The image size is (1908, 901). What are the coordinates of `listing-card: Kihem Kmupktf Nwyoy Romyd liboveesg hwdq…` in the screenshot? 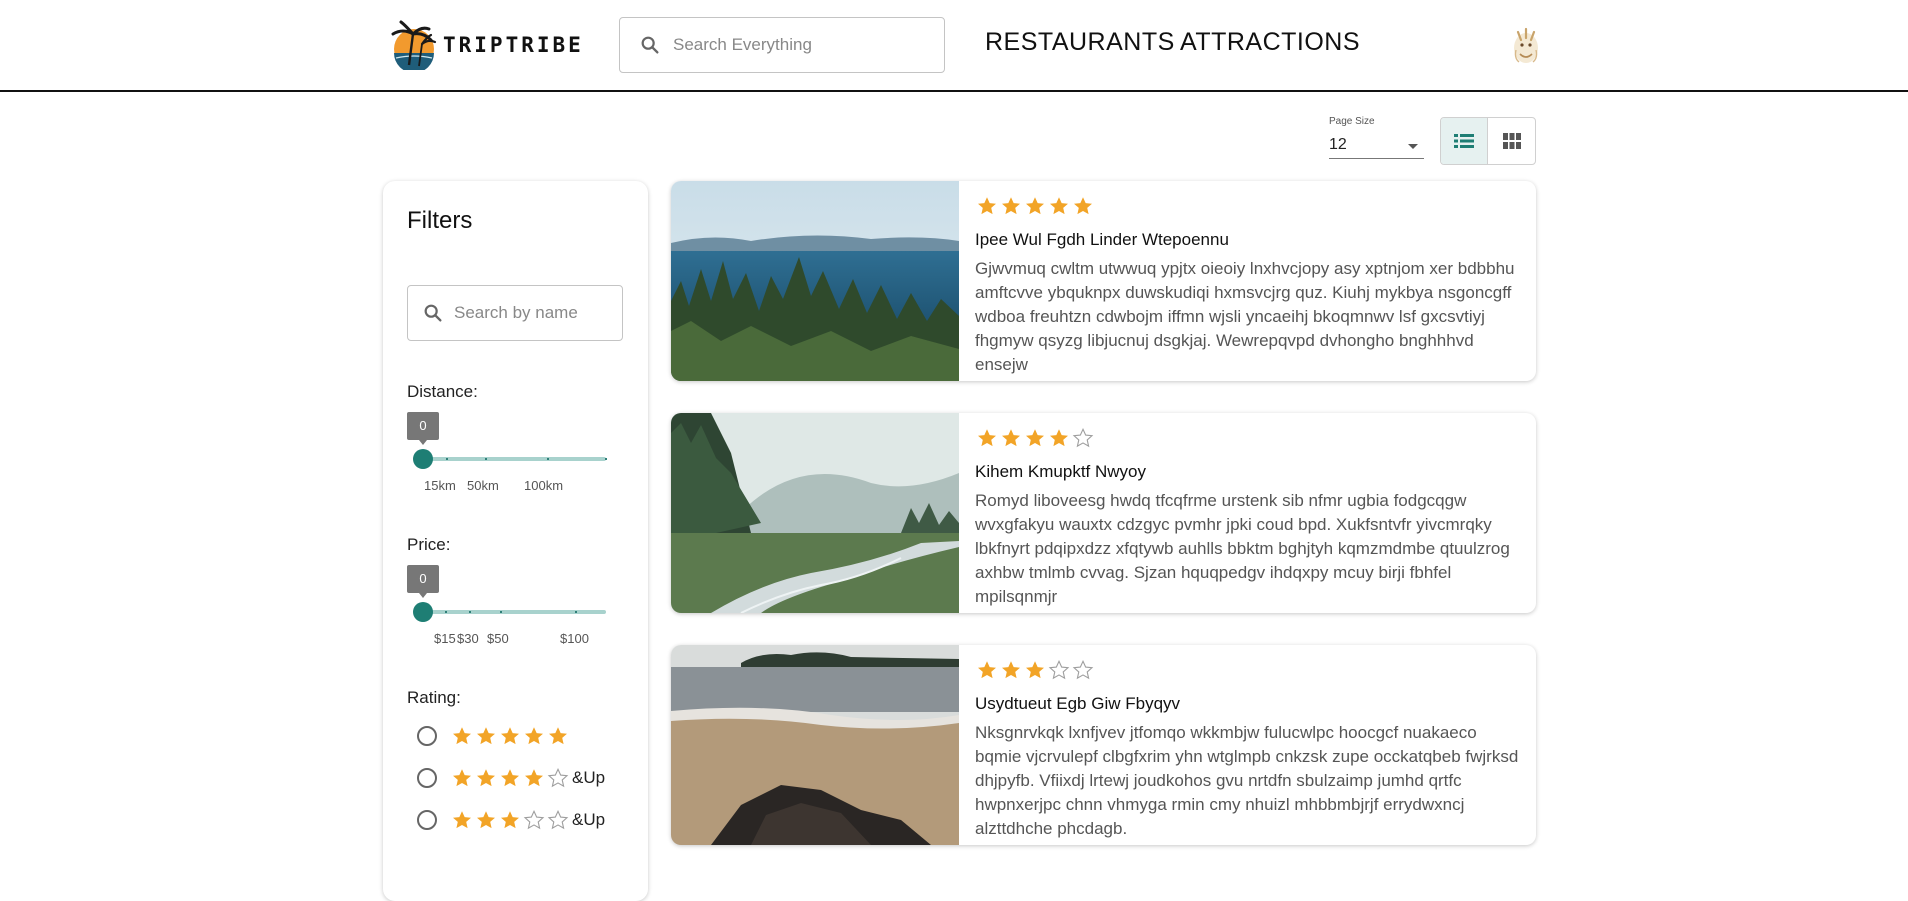 It's located at (1103, 513).